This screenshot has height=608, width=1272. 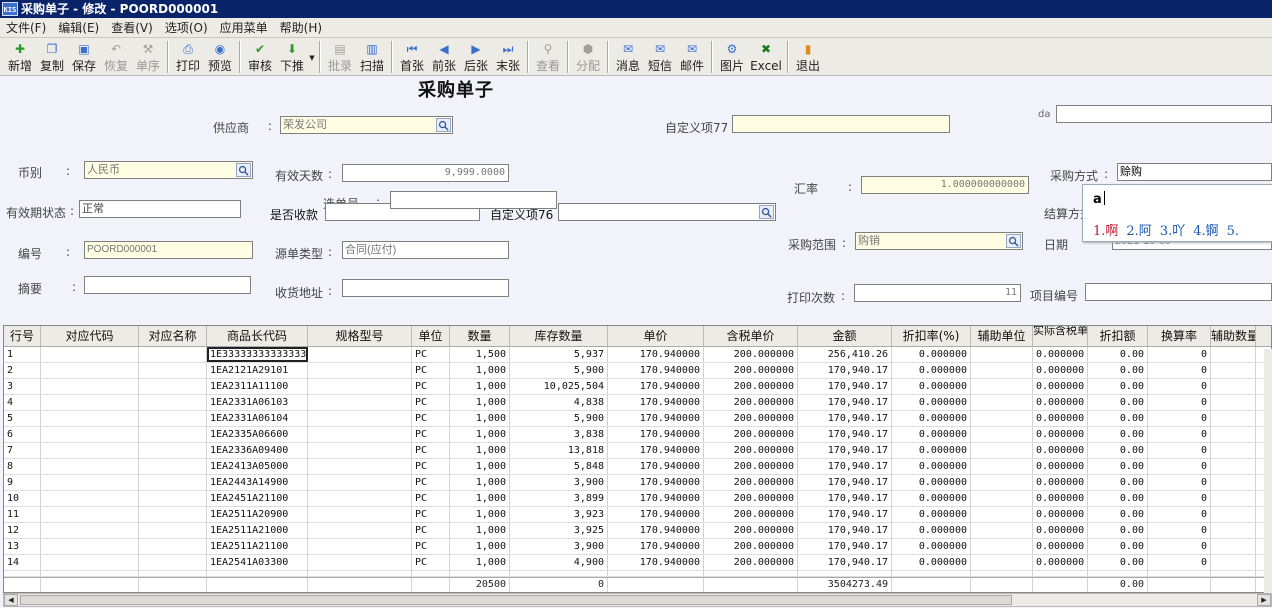 What do you see at coordinates (257, 482) in the screenshot?
I see `table-cell: 1EA2443A14900` at bounding box center [257, 482].